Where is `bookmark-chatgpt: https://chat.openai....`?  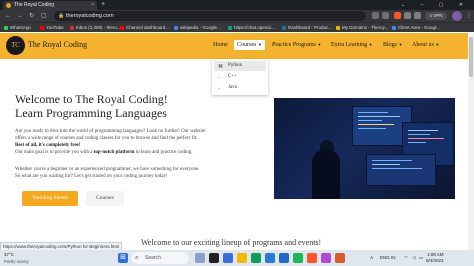 bookmark-chatgpt: https://chat.openai.... is located at coordinates (252, 28).